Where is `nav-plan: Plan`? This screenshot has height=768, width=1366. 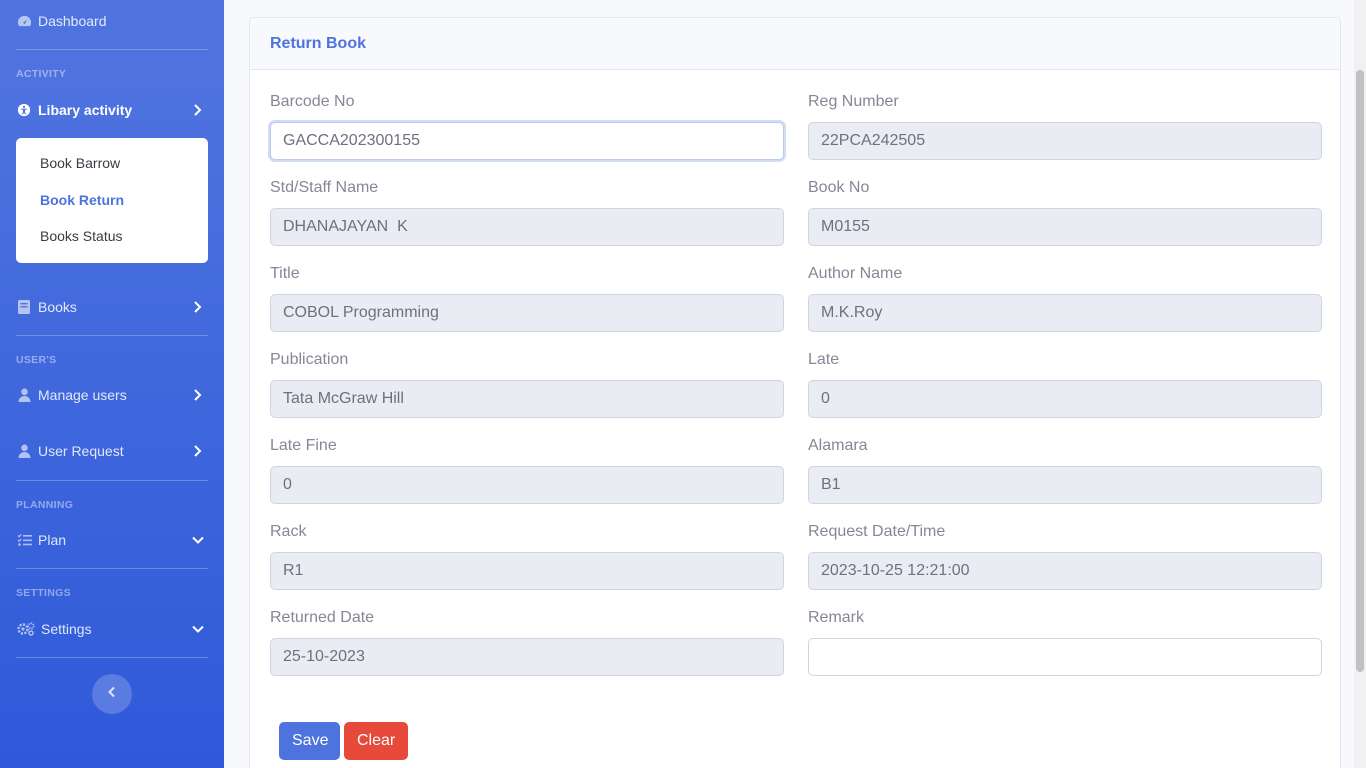
nav-plan: Plan is located at coordinates (112, 540).